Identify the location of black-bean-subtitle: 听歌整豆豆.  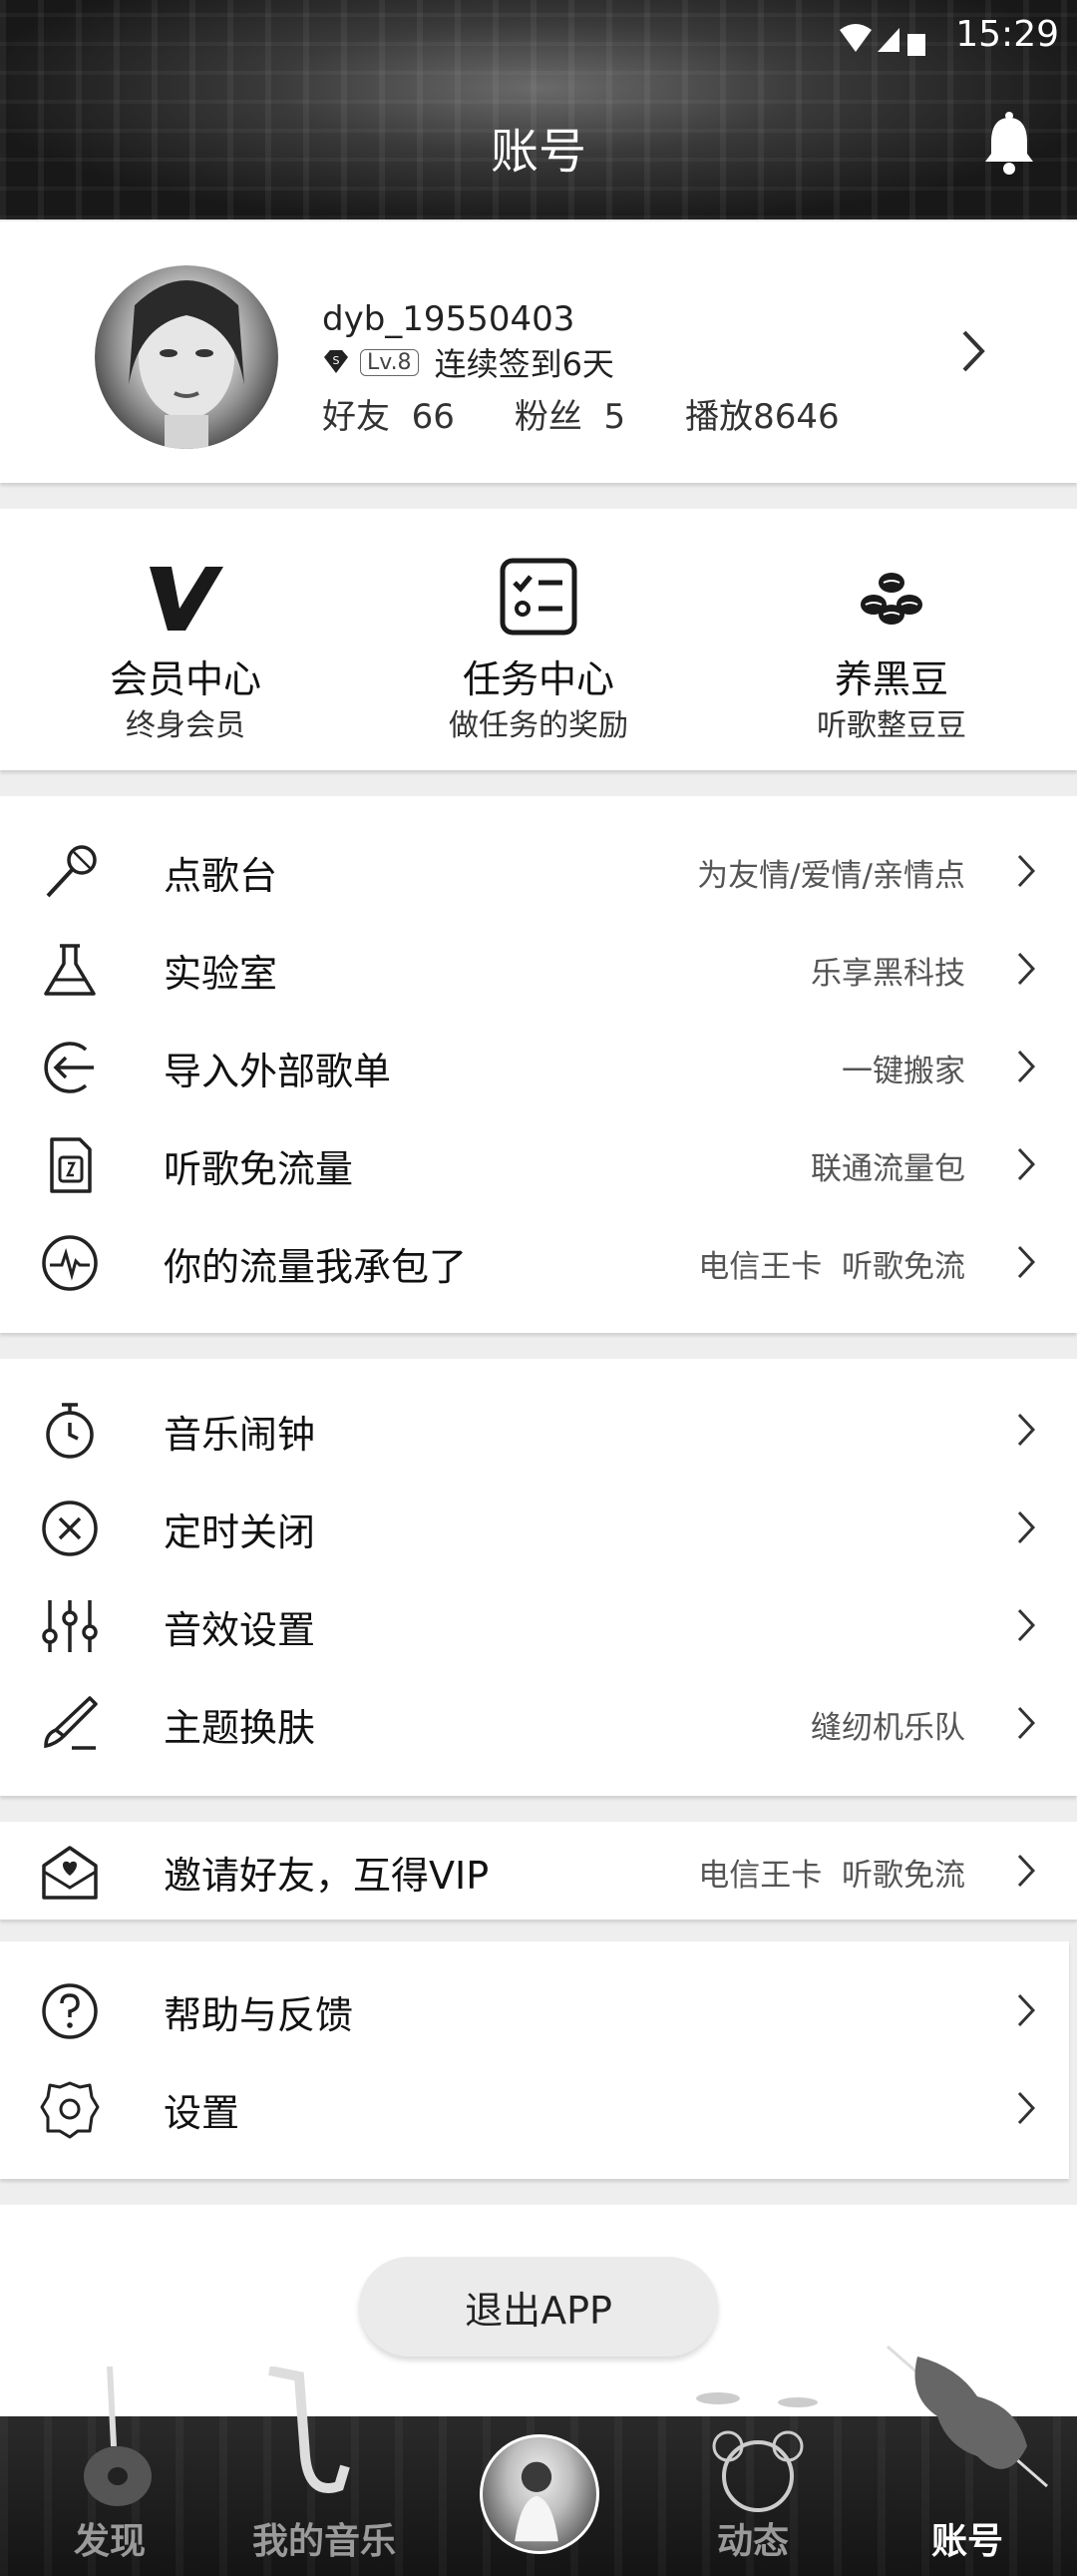
(891, 725).